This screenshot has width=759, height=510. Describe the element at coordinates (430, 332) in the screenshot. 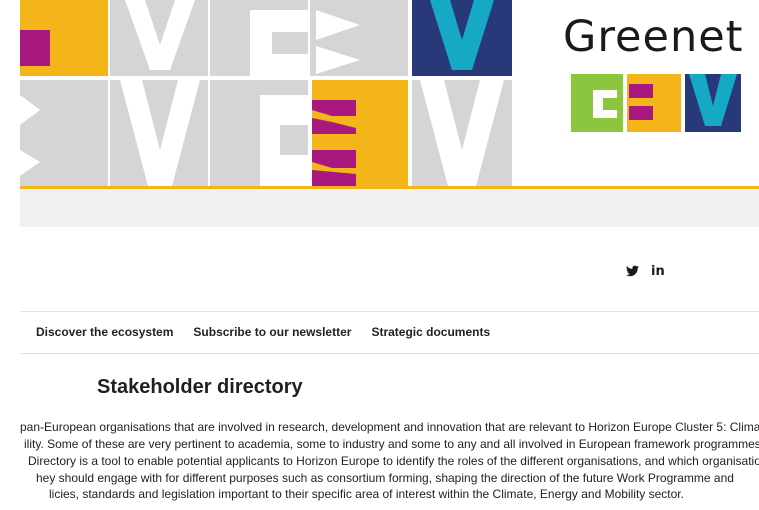

I see `nav-strategic-documents: Strategic documents` at that location.